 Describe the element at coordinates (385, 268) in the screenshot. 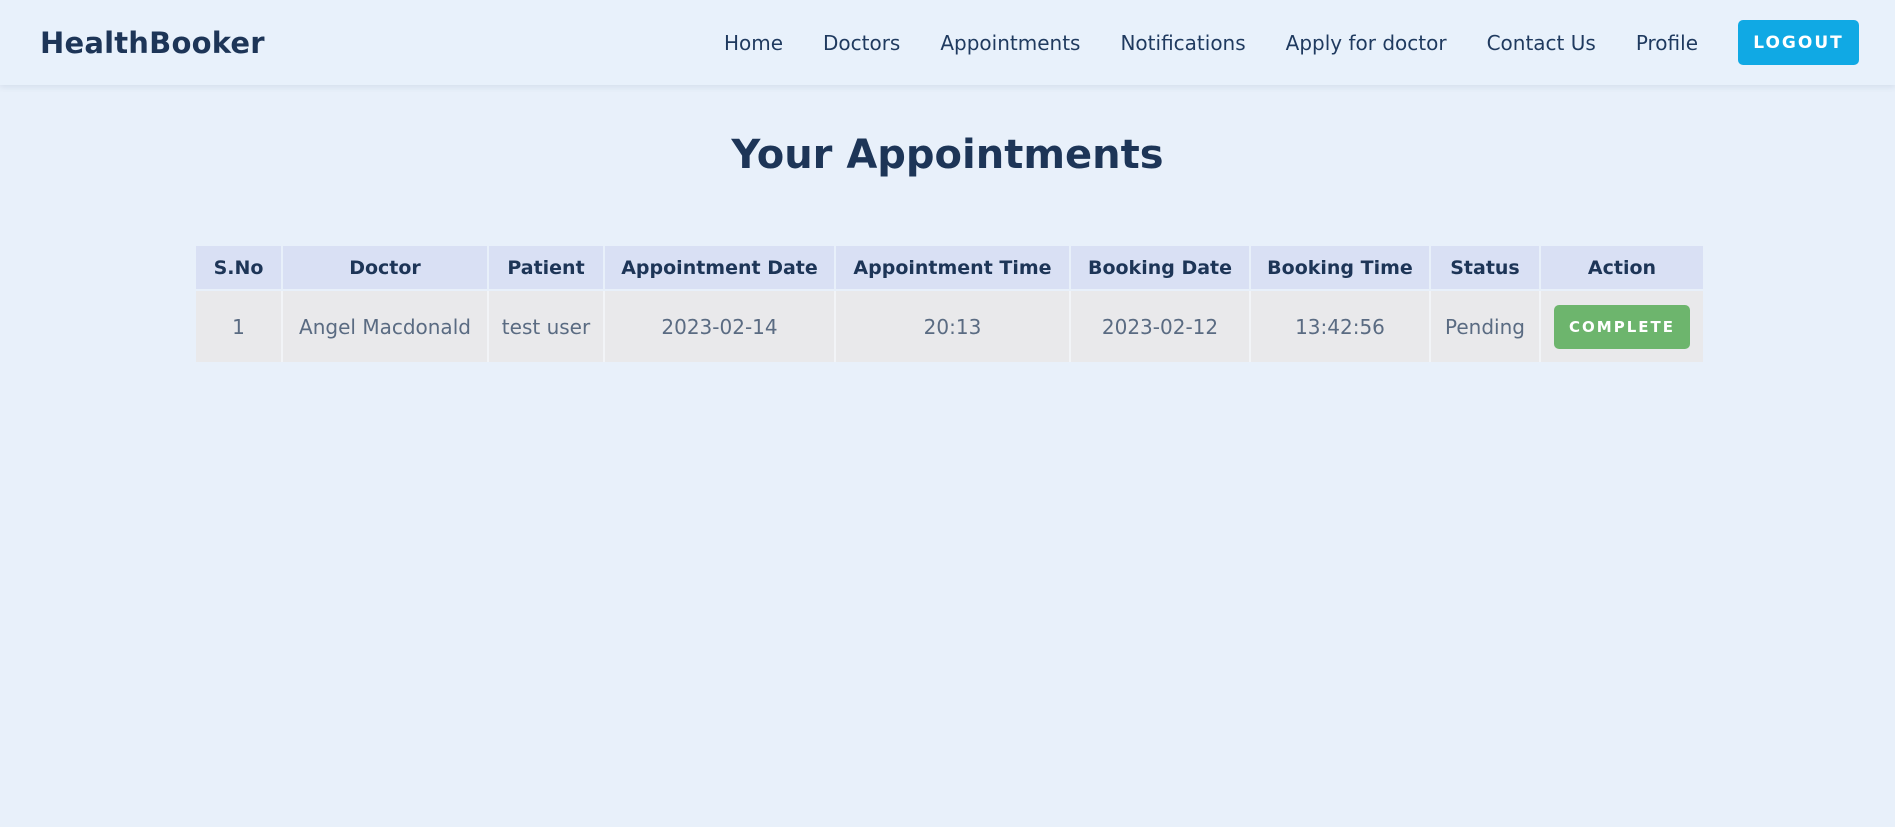

I see `column-header-doctor: Doctor` at that location.